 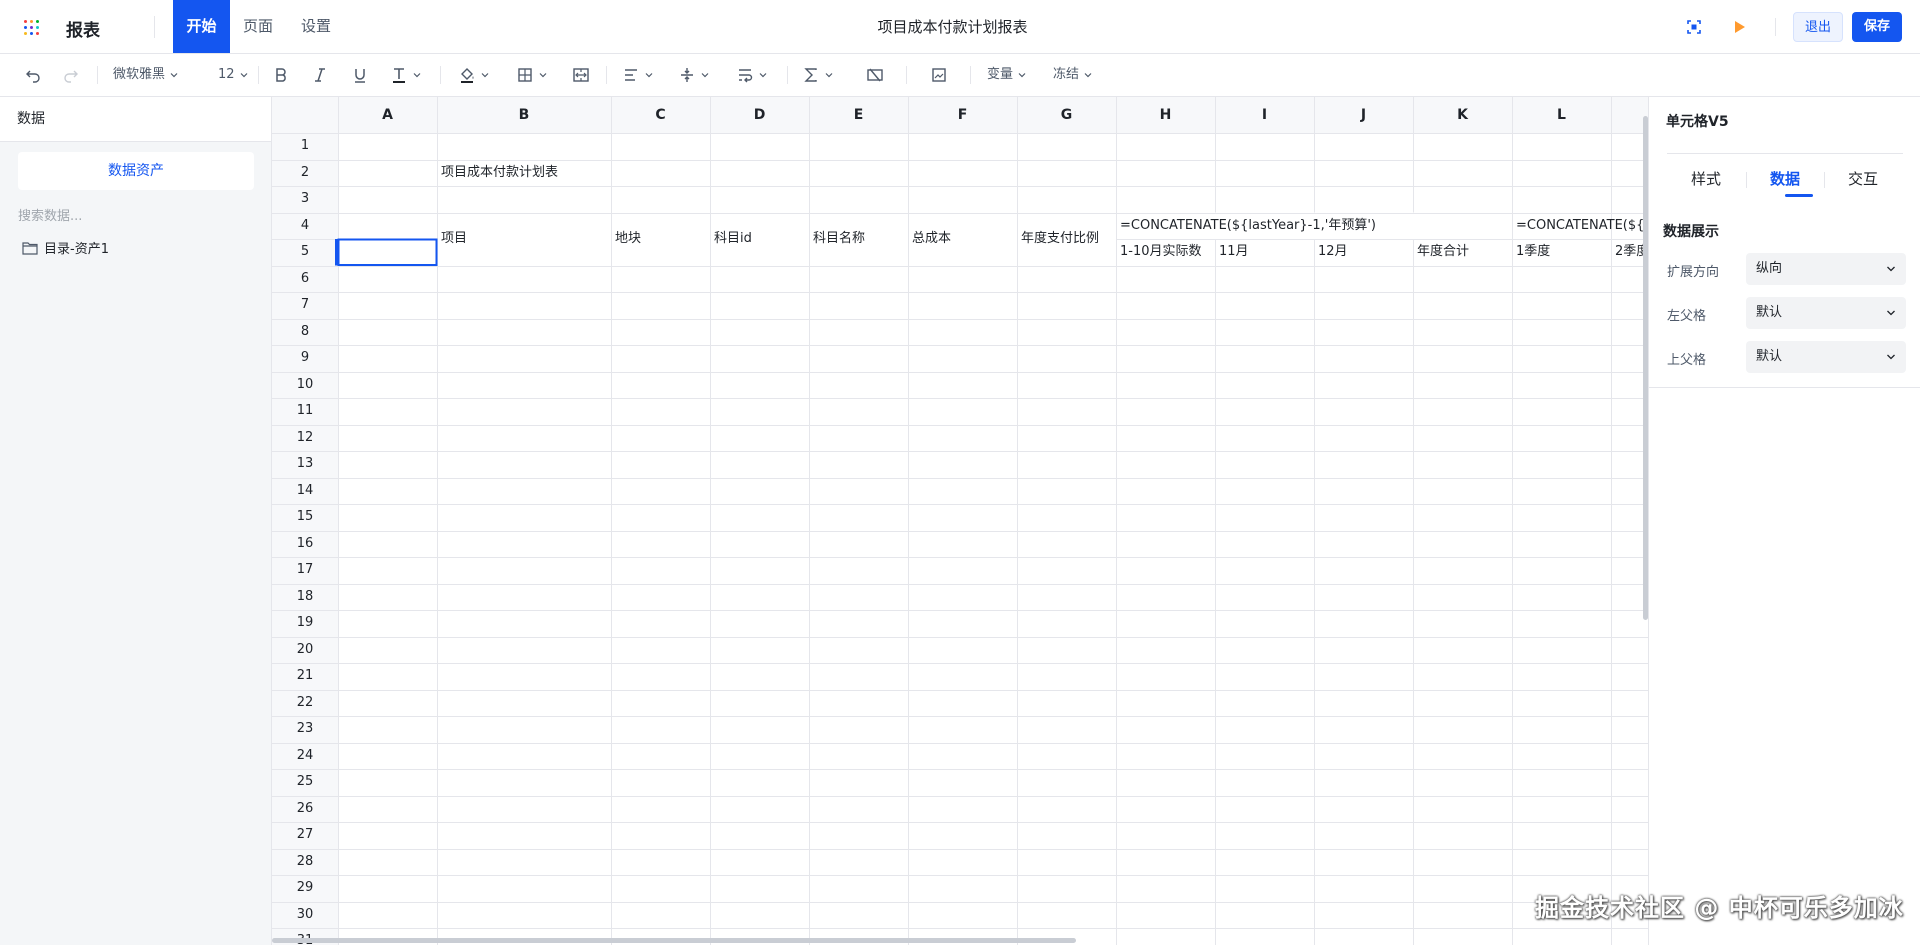 I want to click on cell-i5: 11月, so click(x=1234, y=252).